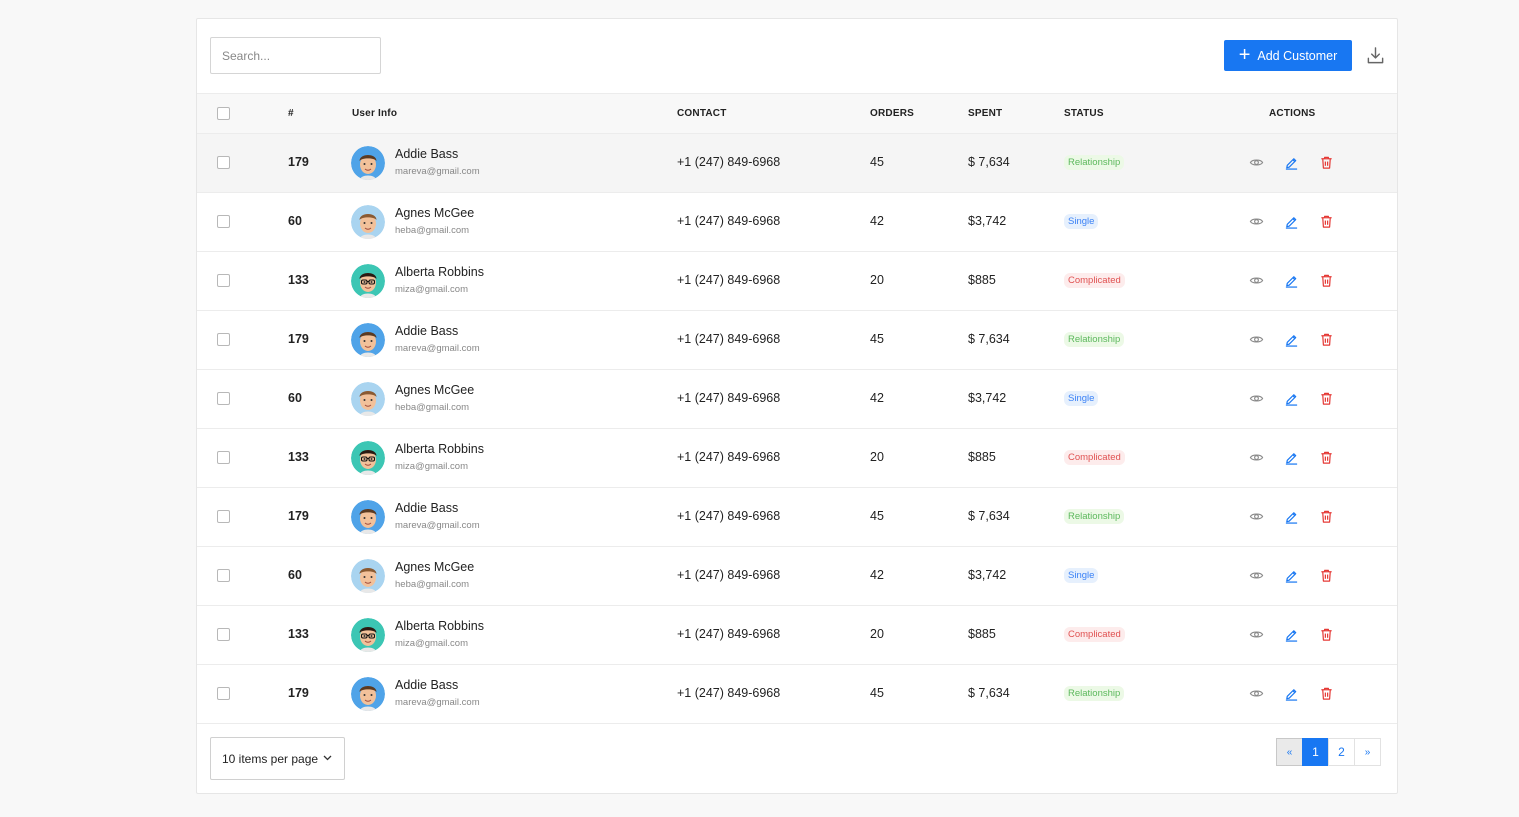 The width and height of the screenshot is (1519, 817). Describe the element at coordinates (1094, 457) in the screenshot. I see `status-badge: Complicated` at that location.